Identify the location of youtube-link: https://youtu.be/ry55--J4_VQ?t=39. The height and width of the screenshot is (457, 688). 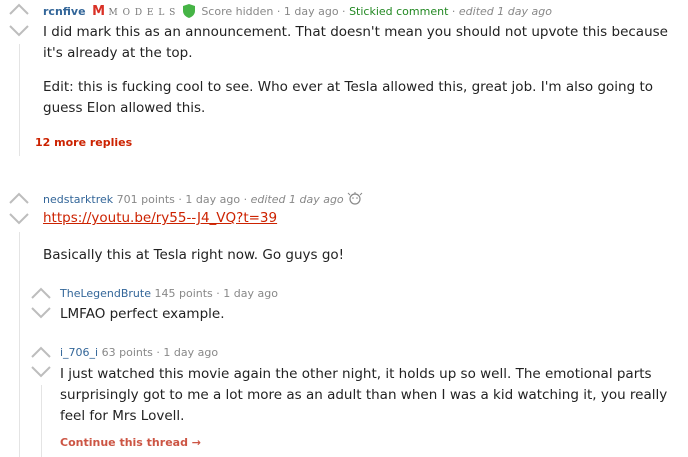
(160, 218).